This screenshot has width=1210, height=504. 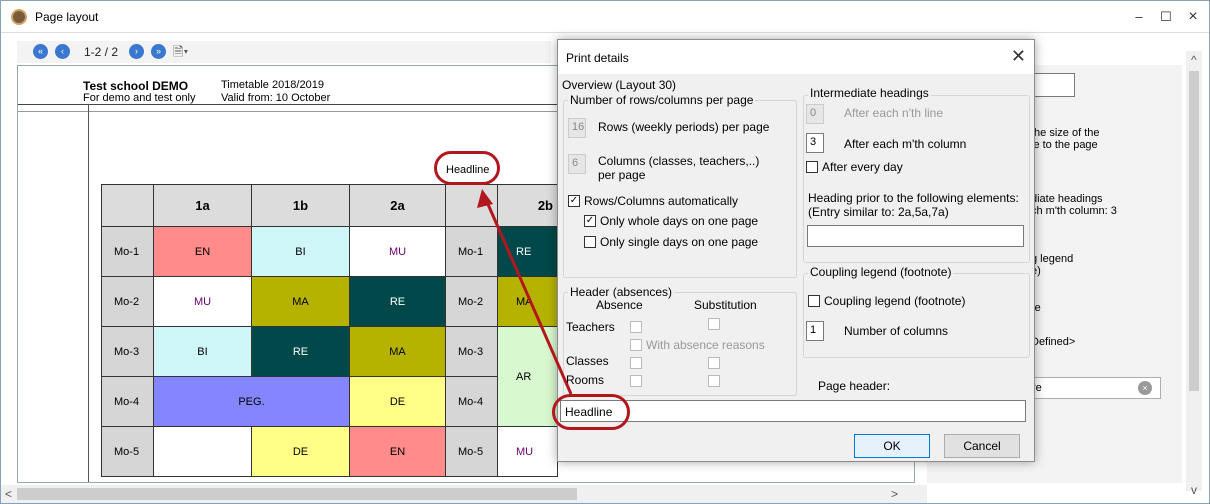 What do you see at coordinates (577, 128) in the screenshot?
I see `rows-per-page-field: 16` at bounding box center [577, 128].